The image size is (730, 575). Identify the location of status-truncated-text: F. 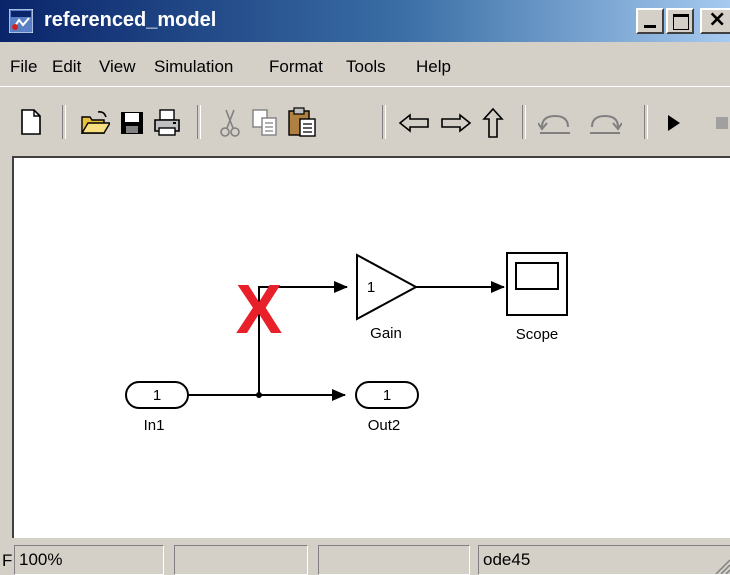
(7, 560).